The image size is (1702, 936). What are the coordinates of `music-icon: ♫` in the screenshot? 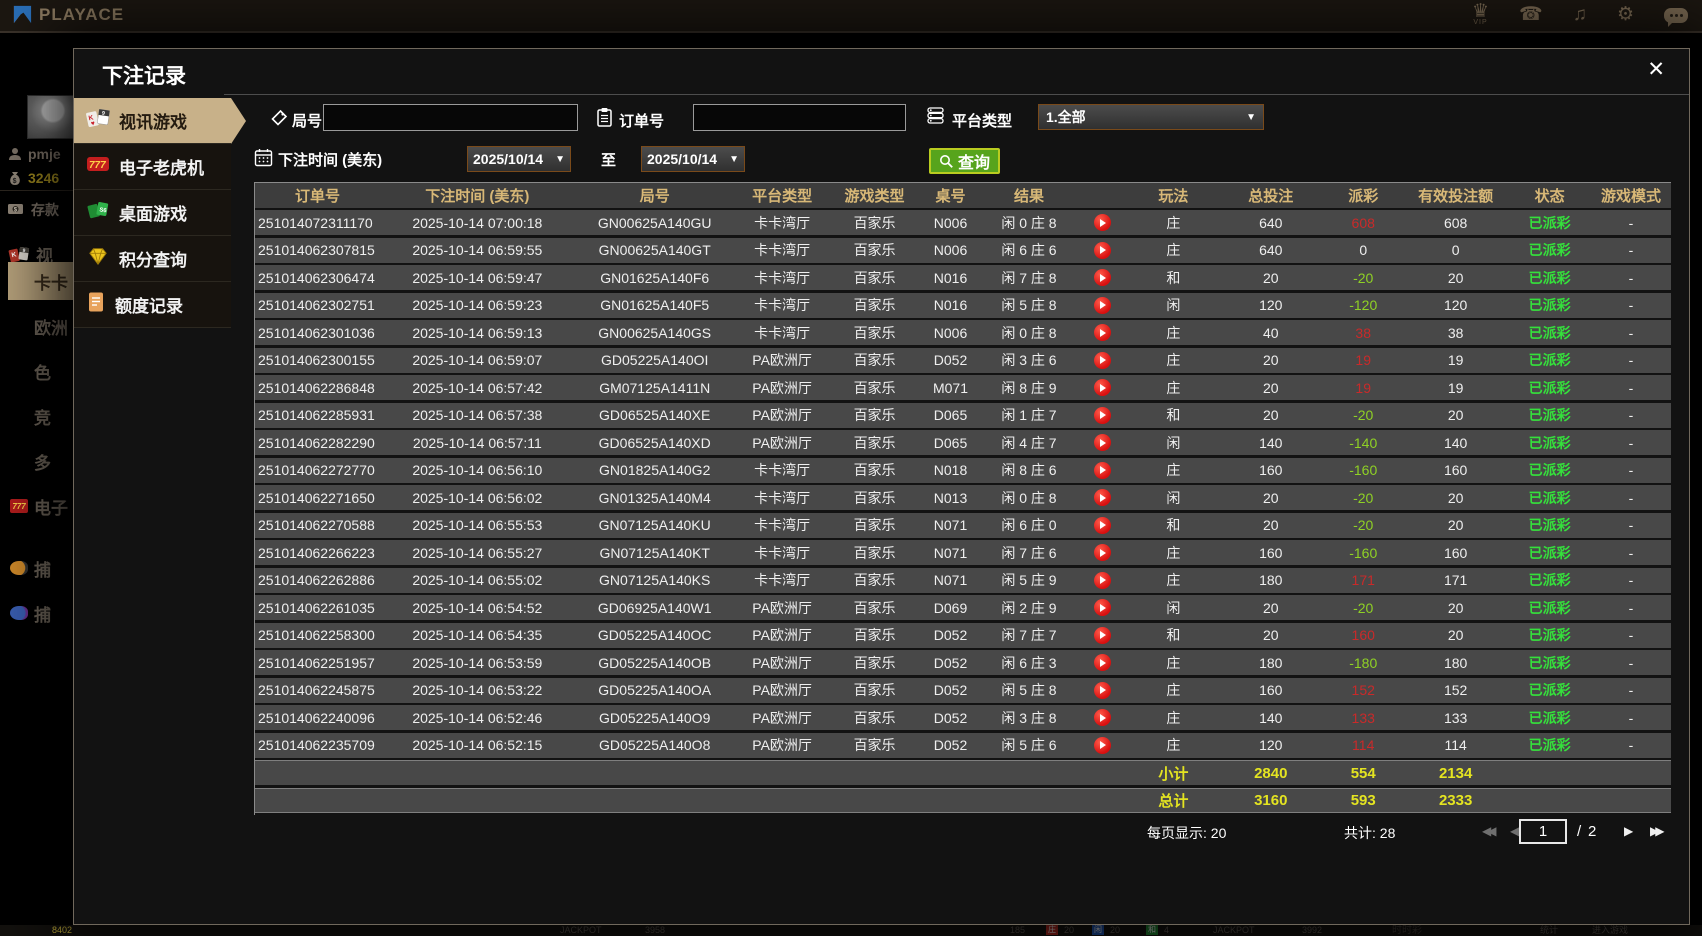 It's located at (1580, 14).